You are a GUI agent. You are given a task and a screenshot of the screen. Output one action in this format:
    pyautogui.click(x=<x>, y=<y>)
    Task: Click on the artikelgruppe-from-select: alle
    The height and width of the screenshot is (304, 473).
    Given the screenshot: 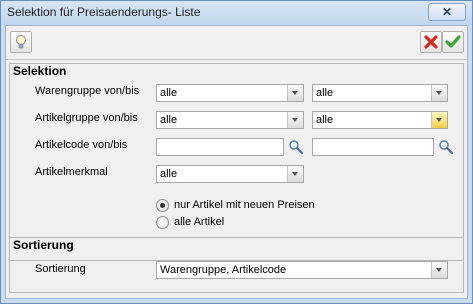 What is the action you would take?
    pyautogui.click(x=230, y=120)
    